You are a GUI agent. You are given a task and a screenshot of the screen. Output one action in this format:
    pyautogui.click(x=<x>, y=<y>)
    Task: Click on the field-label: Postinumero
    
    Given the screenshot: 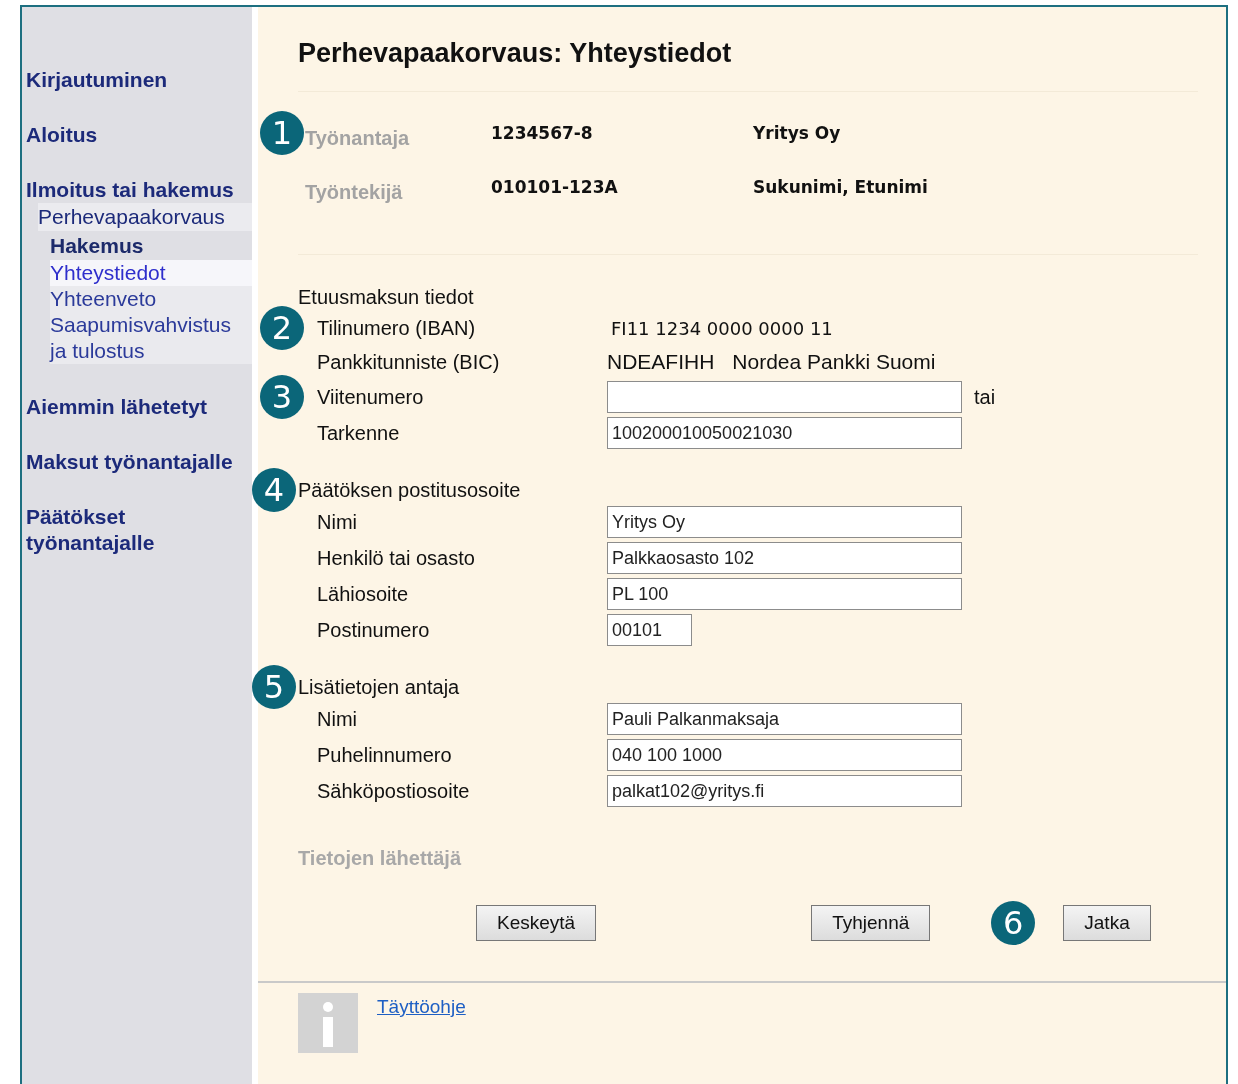 What is the action you would take?
    pyautogui.click(x=373, y=630)
    